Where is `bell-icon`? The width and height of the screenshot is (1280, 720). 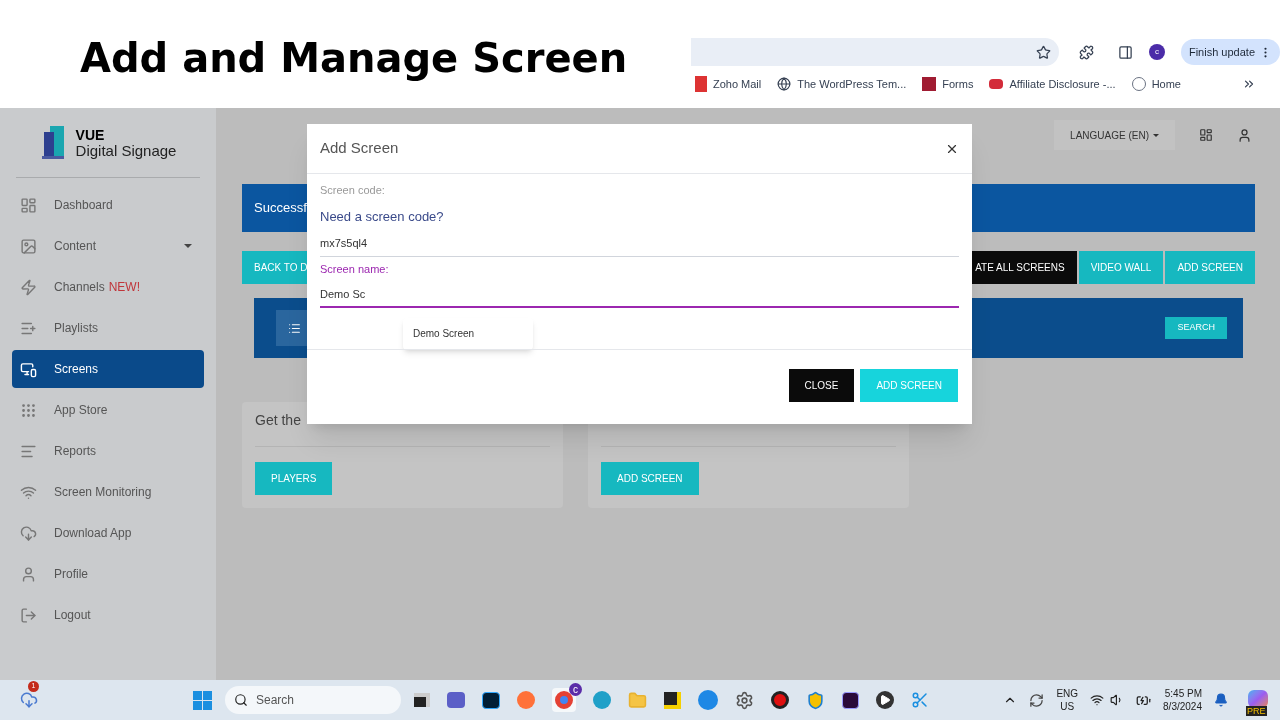 bell-icon is located at coordinates (1221, 700).